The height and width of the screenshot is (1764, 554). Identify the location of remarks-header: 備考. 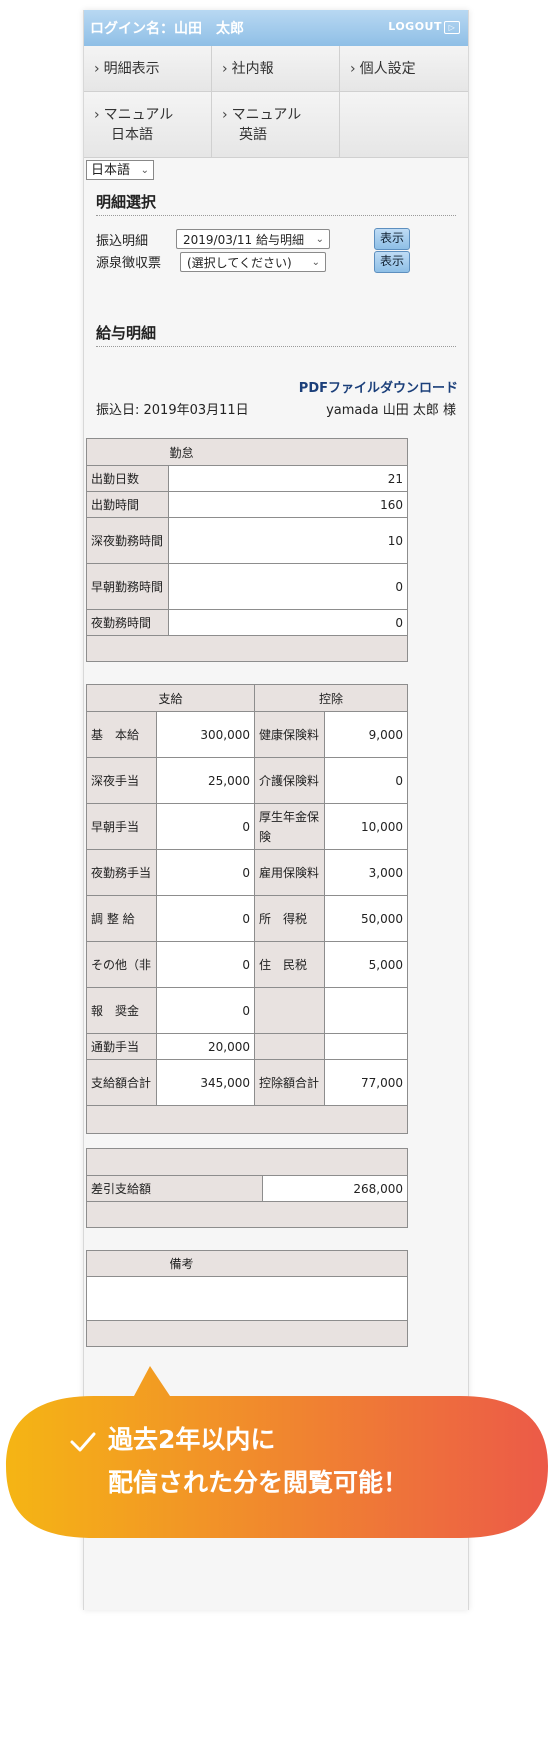
(247, 1263).